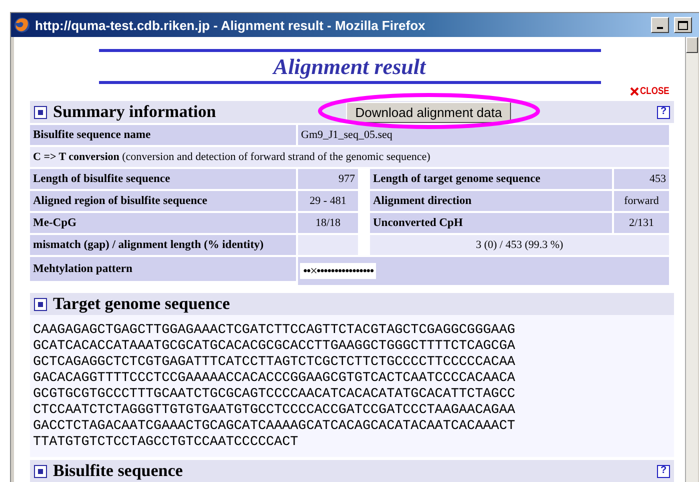 This screenshot has width=699, height=482. What do you see at coordinates (328, 201) in the screenshot?
I see `field-value: 29 - 481` at bounding box center [328, 201].